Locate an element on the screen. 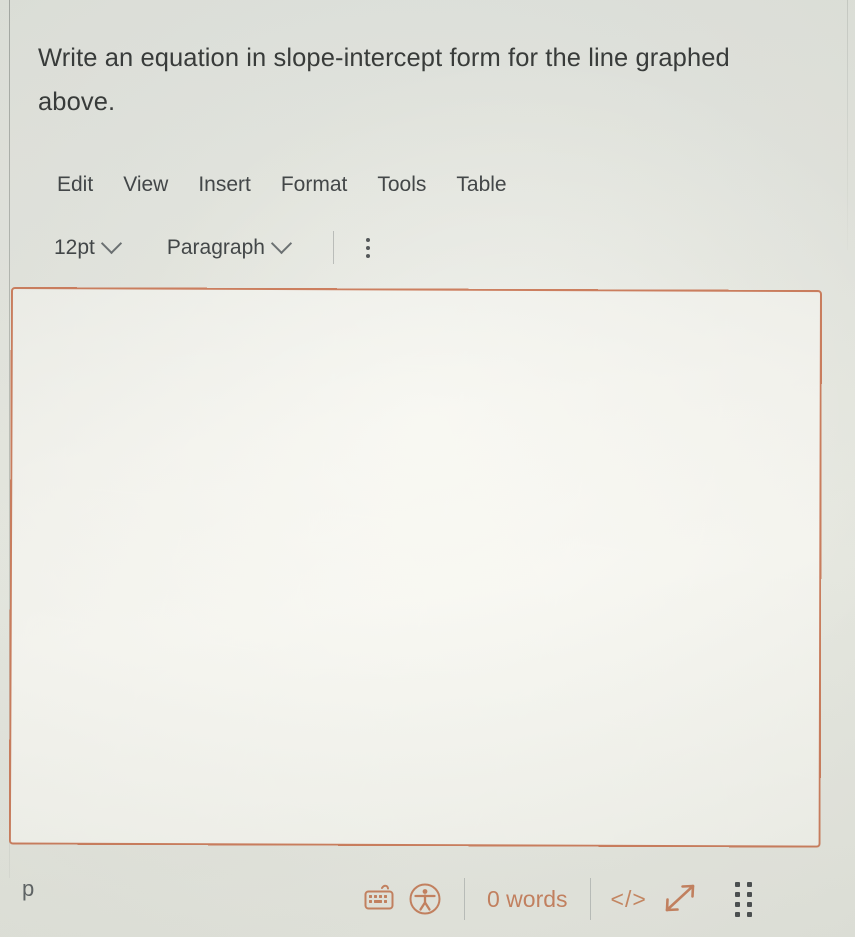 The image size is (855, 937). font-size-select: 12pt is located at coordinates (86, 247).